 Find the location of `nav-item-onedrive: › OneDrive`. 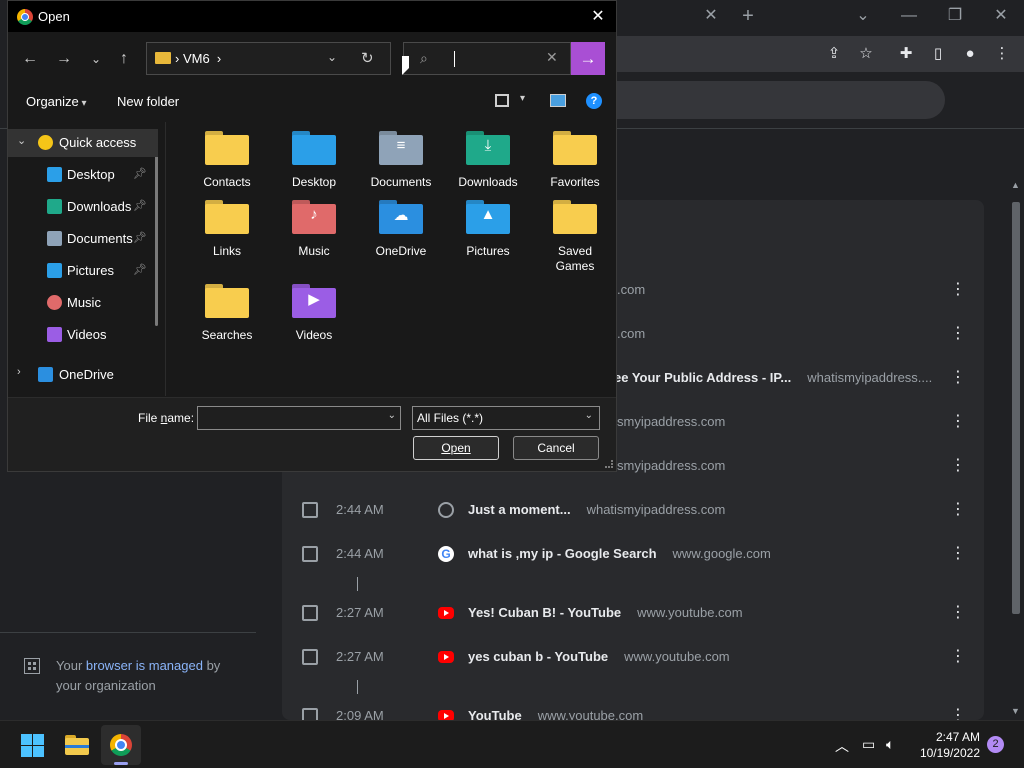

nav-item-onedrive: › OneDrive is located at coordinates (83, 375).